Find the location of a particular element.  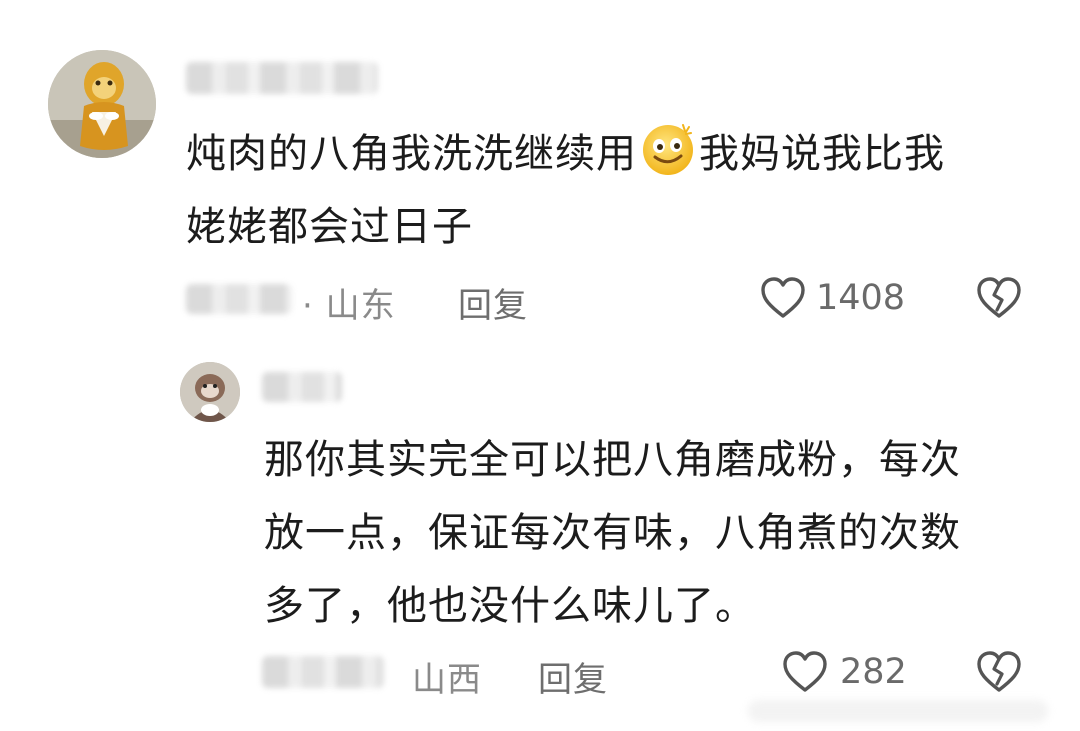

comment-text-part: 炖肉的八角我洗洗继续用 is located at coordinates (411, 154).